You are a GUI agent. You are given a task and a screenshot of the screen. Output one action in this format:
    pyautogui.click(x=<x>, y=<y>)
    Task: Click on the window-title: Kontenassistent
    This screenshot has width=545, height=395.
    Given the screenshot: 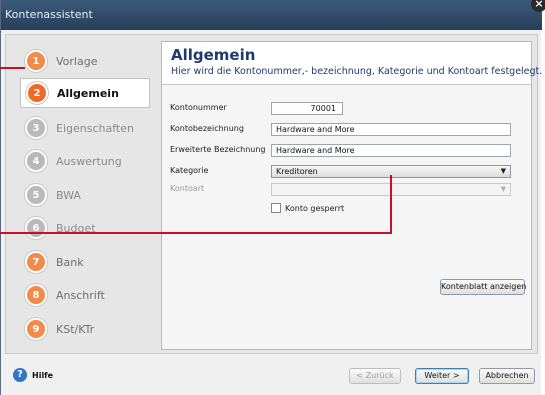 What is the action you would take?
    pyautogui.click(x=49, y=14)
    